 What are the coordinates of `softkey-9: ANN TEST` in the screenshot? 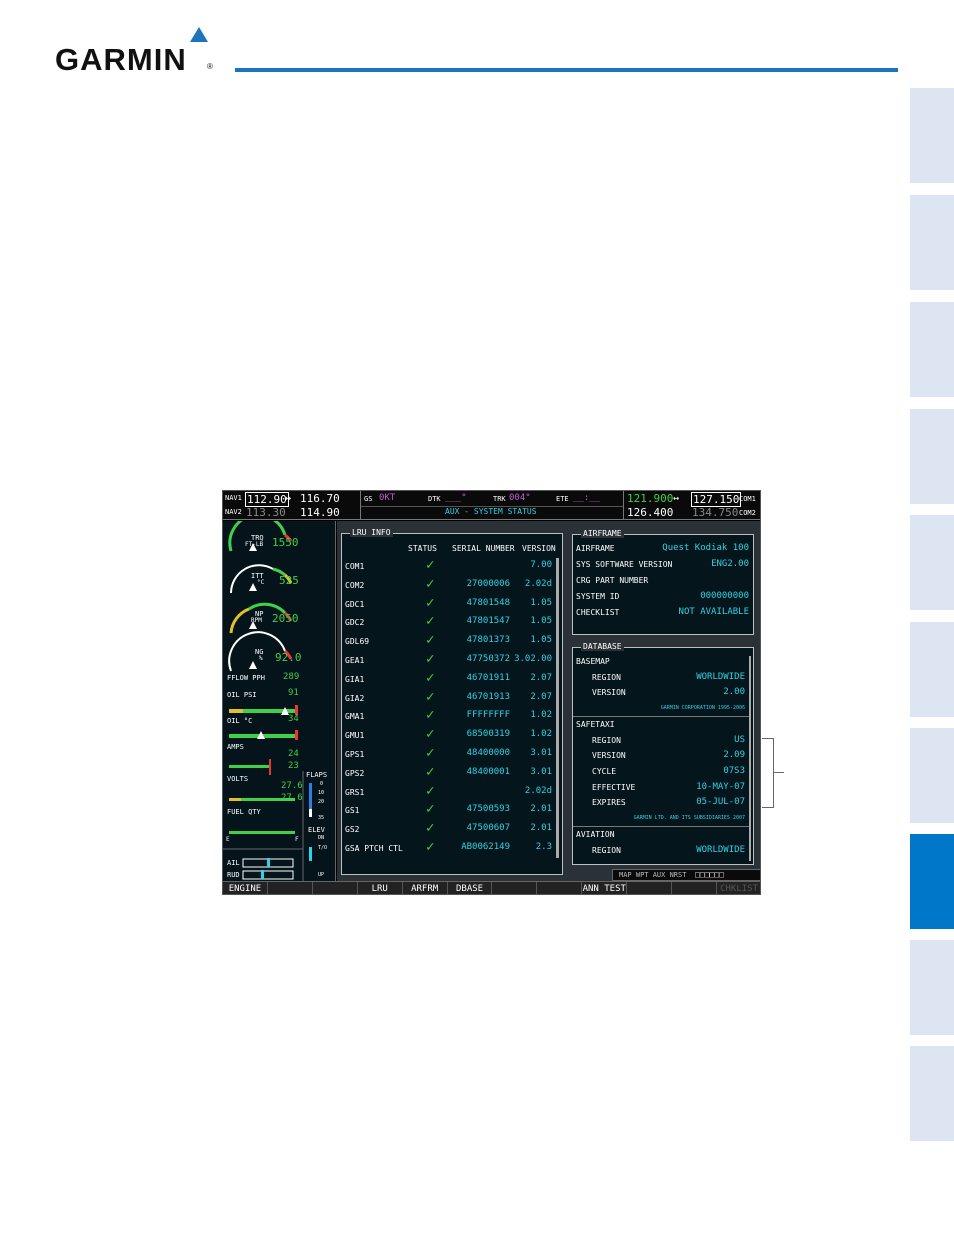 It's located at (605, 888).